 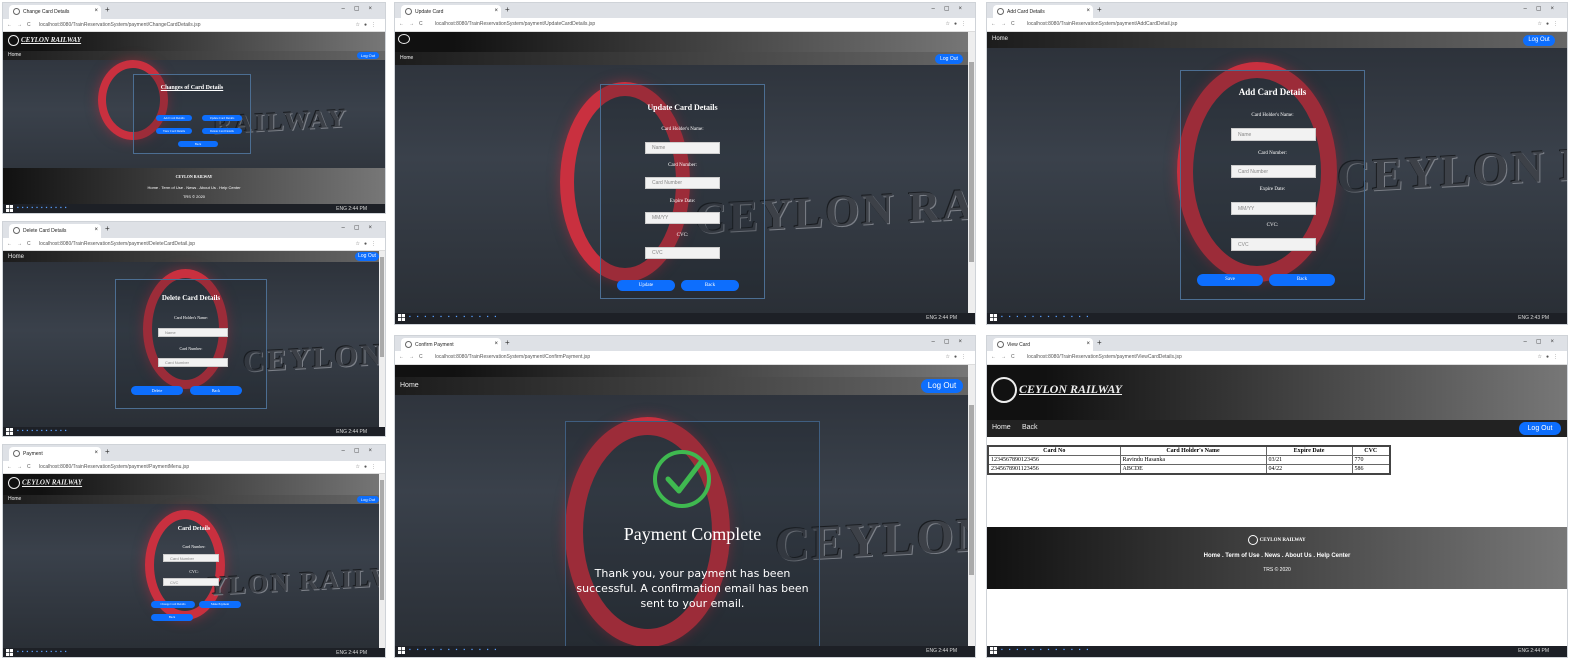 What do you see at coordinates (55, 231) in the screenshot?
I see `browser-tab: Delete Card Details ×` at bounding box center [55, 231].